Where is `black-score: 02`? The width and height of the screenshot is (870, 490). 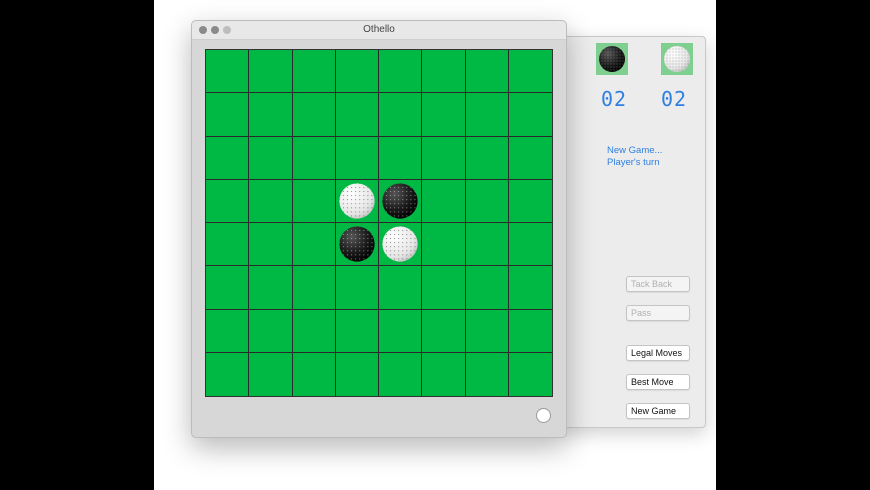 black-score: 02 is located at coordinates (614, 99).